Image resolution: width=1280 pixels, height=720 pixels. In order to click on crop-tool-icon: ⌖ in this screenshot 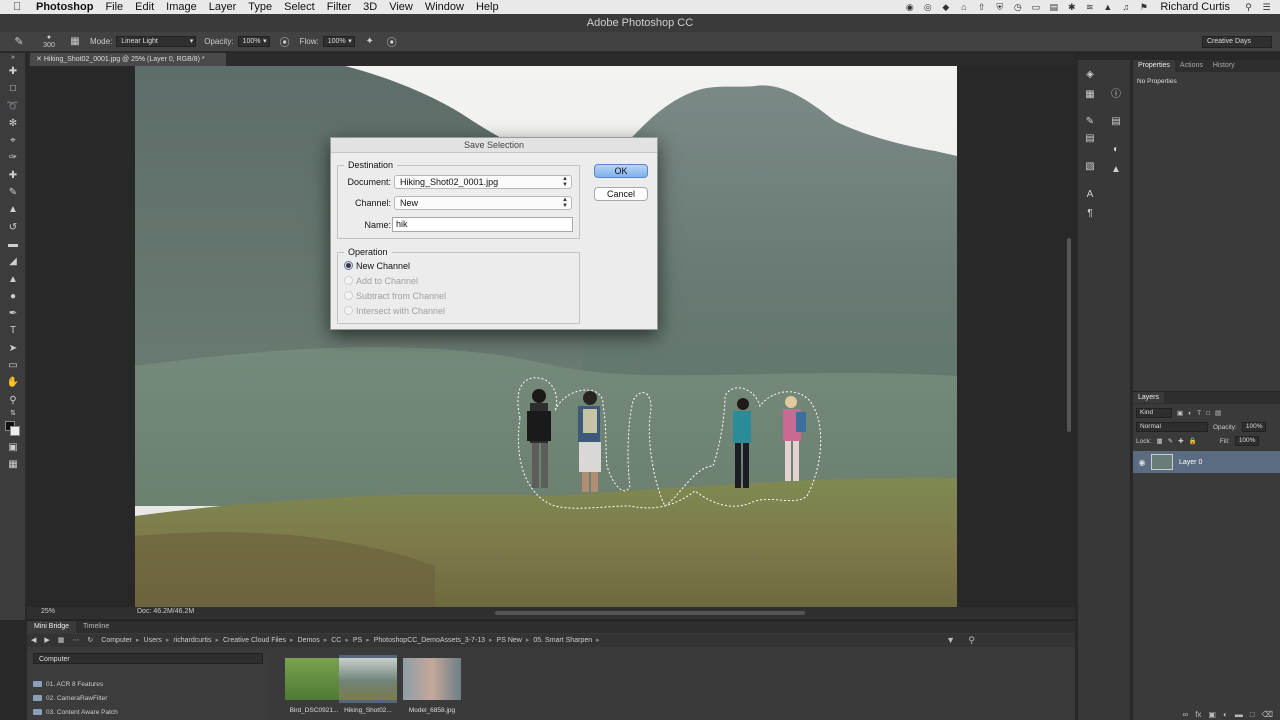, I will do `click(13, 140)`.